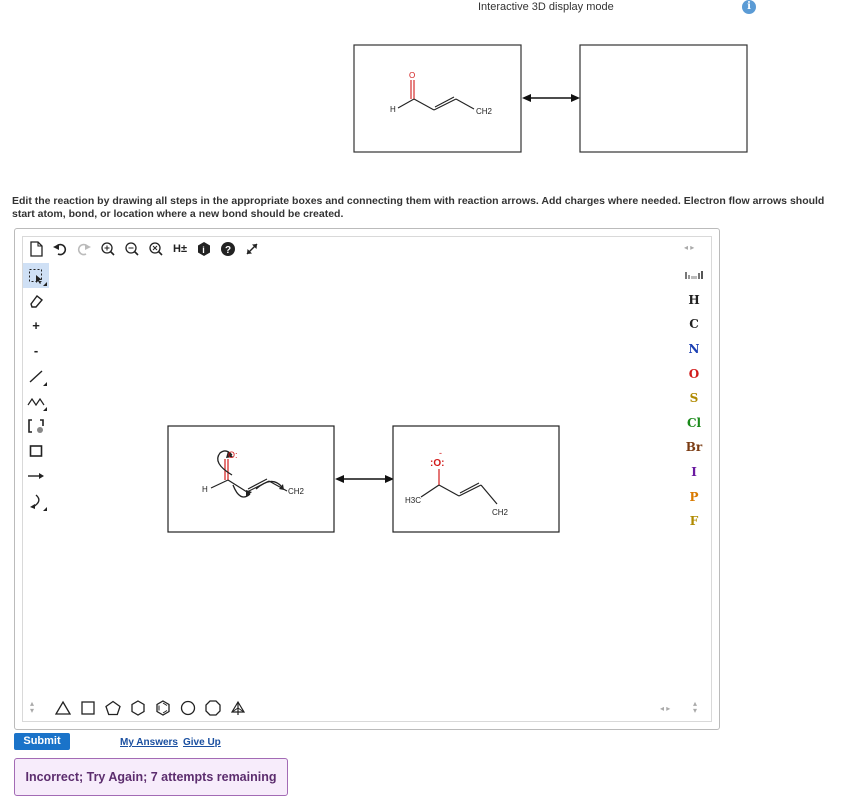 This screenshot has width=846, height=798. Describe the element at coordinates (694, 300) in the screenshot. I see `element-h: H` at that location.